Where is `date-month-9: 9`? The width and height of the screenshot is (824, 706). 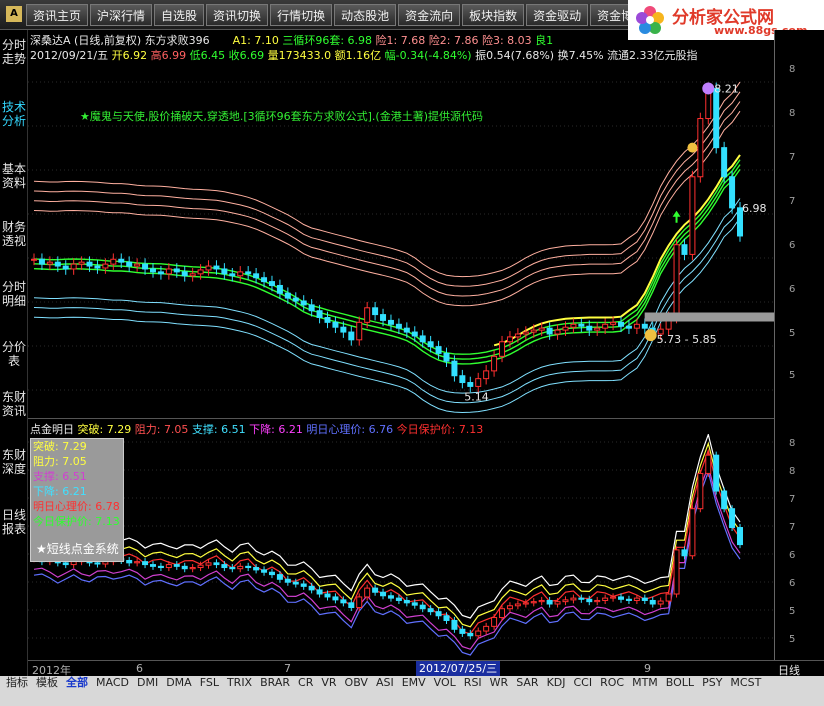 date-month-9: 9 is located at coordinates (647, 668).